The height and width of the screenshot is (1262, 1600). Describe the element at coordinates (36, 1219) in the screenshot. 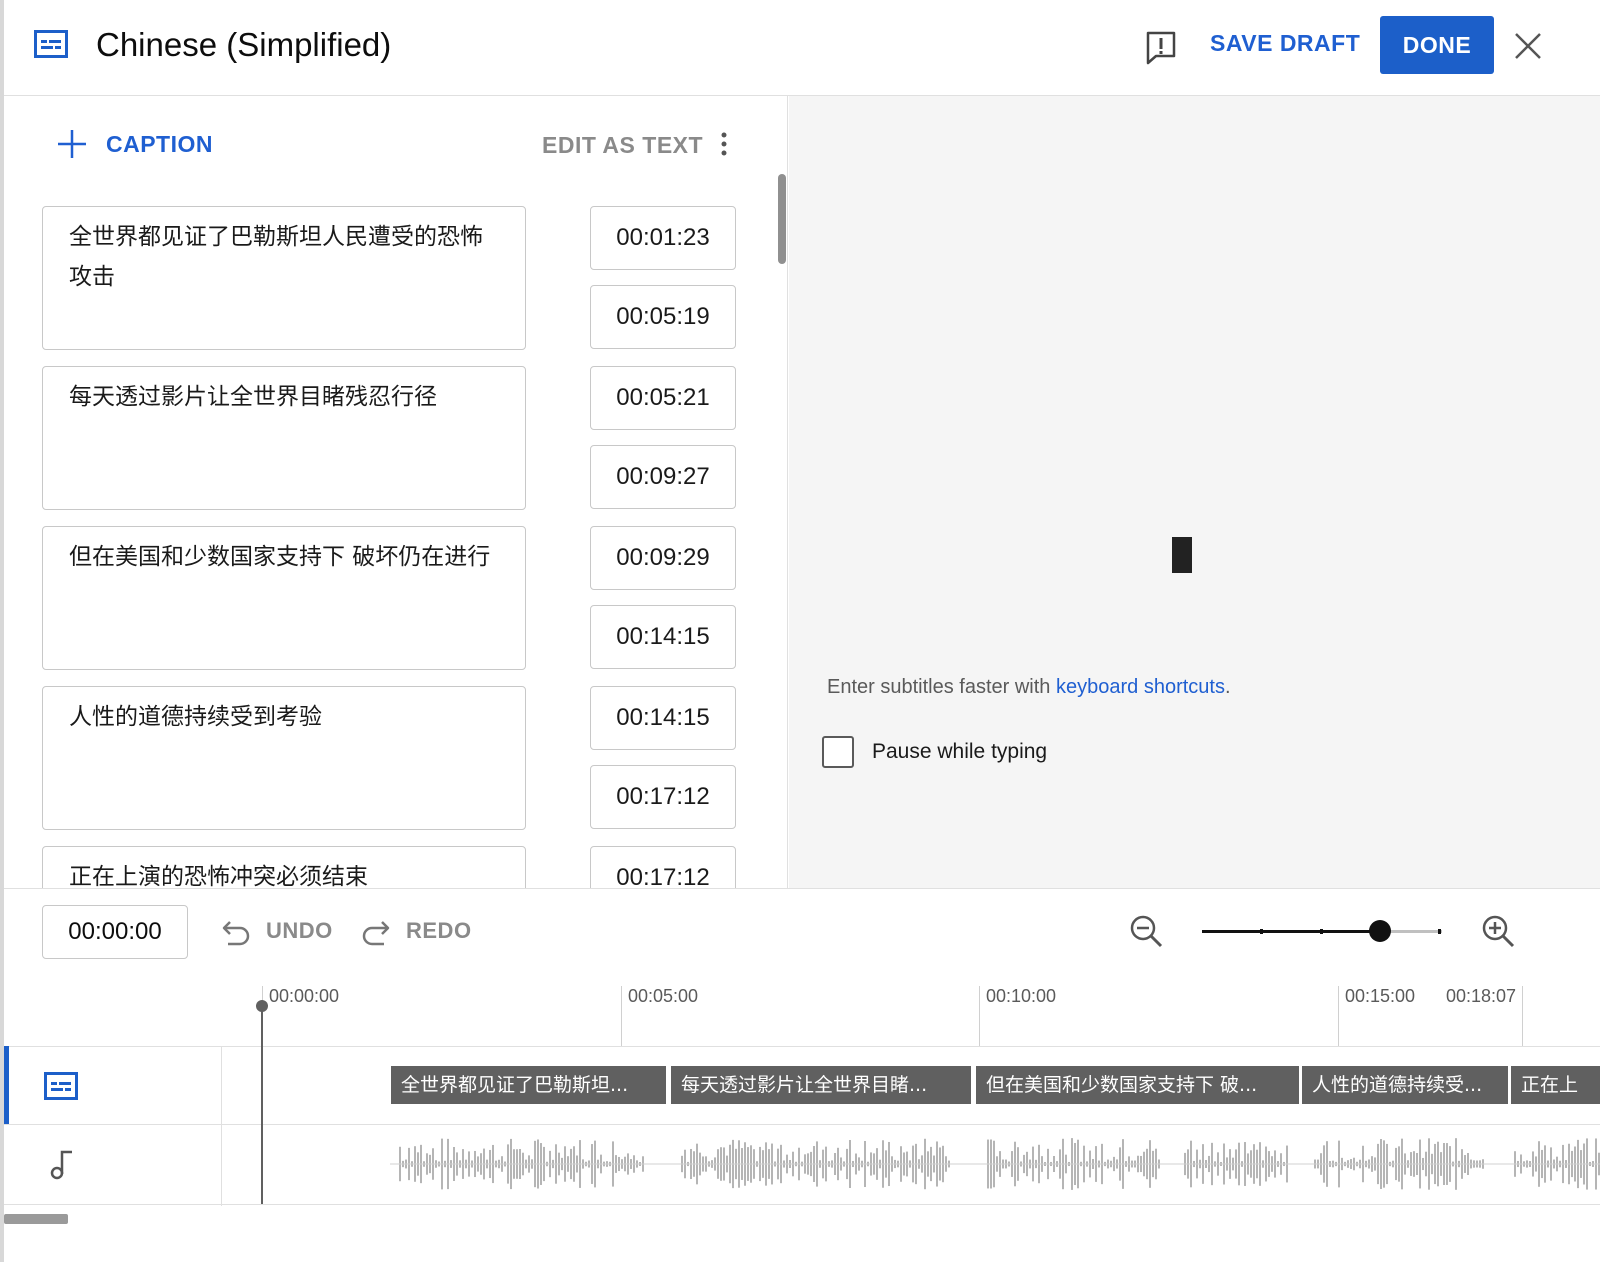

I see `timeline-scrollbar` at that location.